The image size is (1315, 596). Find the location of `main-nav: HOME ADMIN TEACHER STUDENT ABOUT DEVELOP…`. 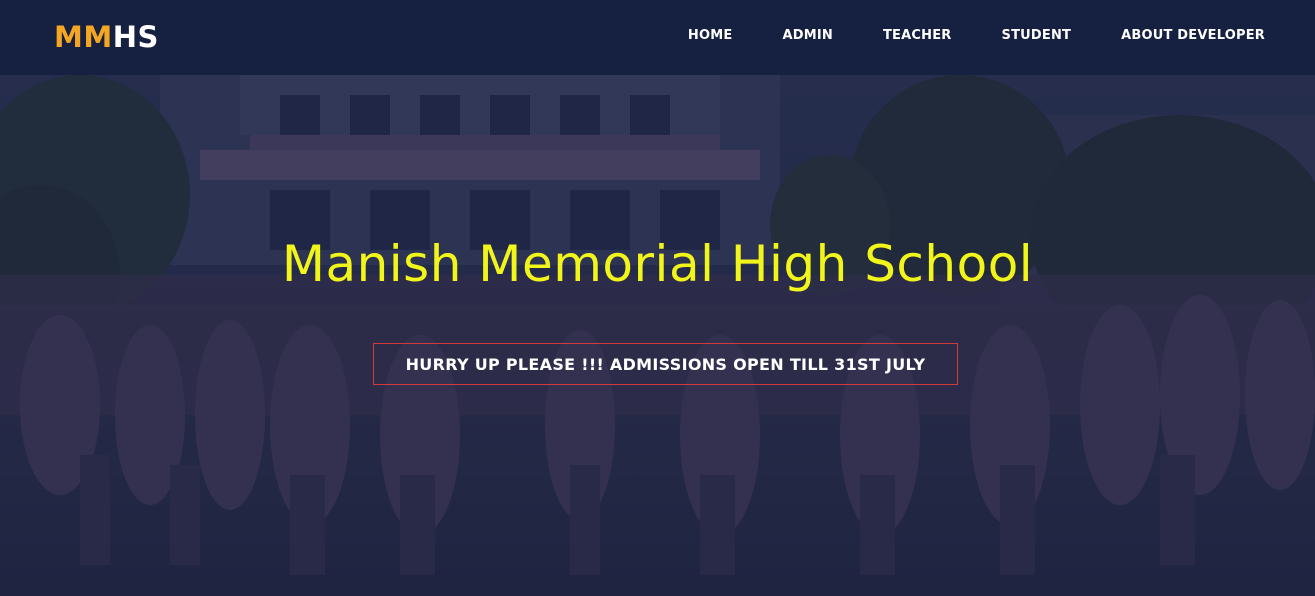

main-nav: HOME ADMIN TEACHER STUDENT ABOUT DEVELOP… is located at coordinates (951, 36).